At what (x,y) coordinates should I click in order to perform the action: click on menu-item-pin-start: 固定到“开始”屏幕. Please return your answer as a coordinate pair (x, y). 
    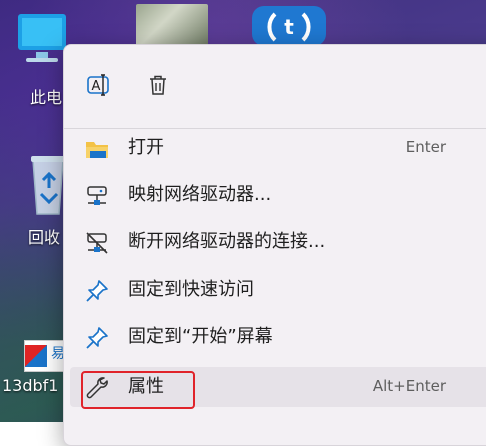
    Looking at the image, I should click on (278, 337).